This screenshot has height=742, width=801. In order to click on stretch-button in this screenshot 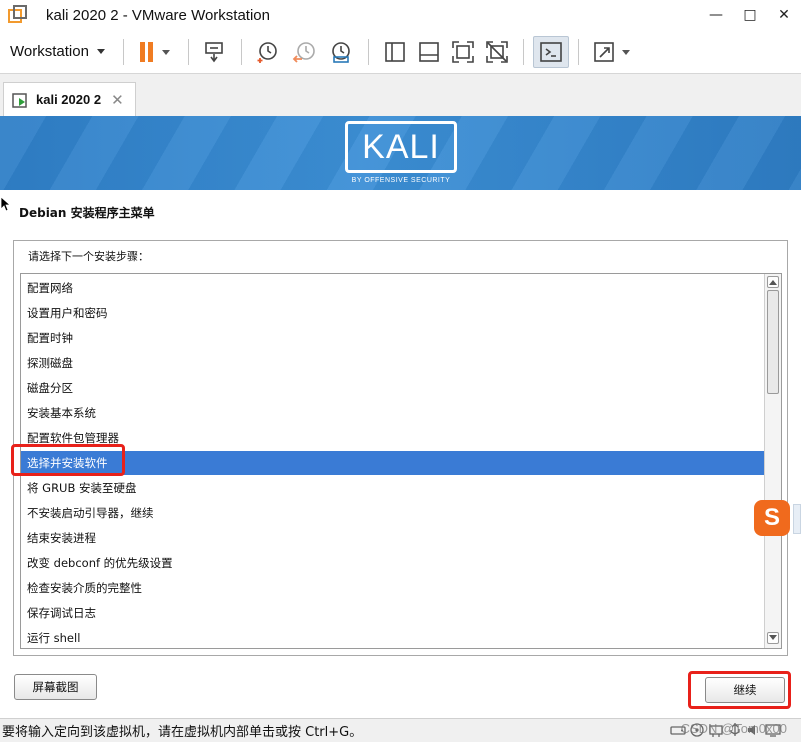, I will do `click(614, 52)`.